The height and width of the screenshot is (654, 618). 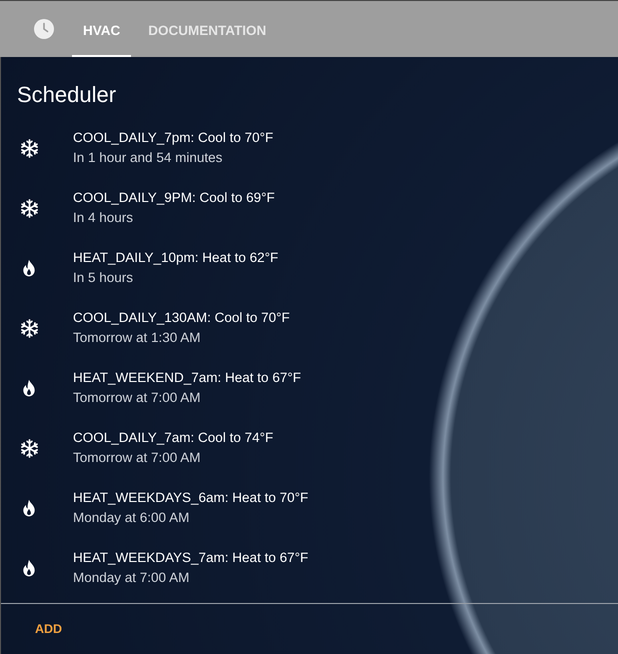 I want to click on schedule-name: COOL_DAILY_7am: Cool to 74°F, so click(x=173, y=438).